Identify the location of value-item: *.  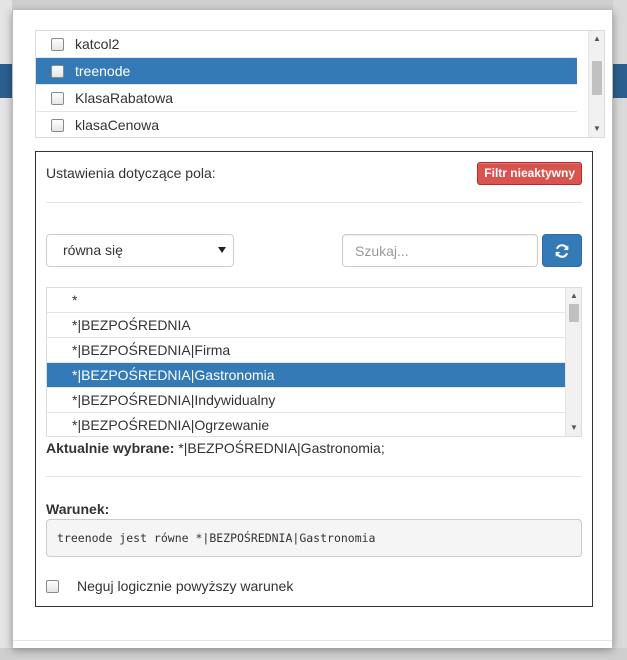
(306, 300).